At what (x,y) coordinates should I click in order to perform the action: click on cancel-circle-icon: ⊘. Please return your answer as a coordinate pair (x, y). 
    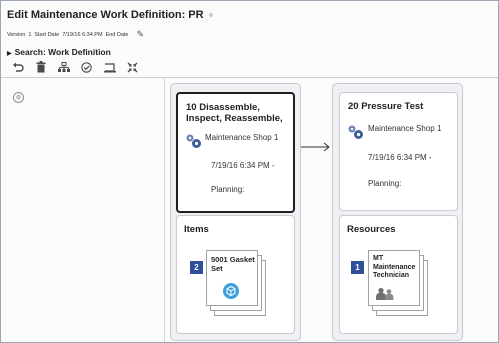
    Looking at the image, I should click on (18, 97).